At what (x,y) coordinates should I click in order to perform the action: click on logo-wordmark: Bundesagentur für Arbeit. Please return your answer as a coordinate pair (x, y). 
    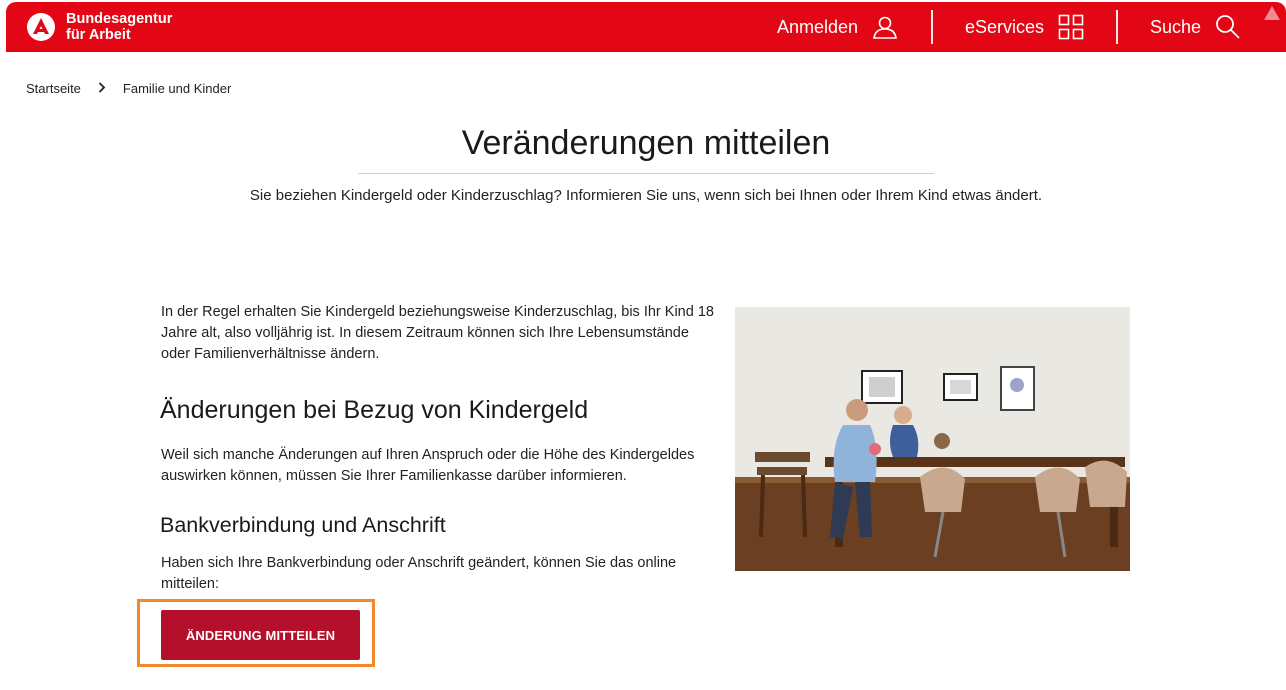
    Looking at the image, I should click on (119, 27).